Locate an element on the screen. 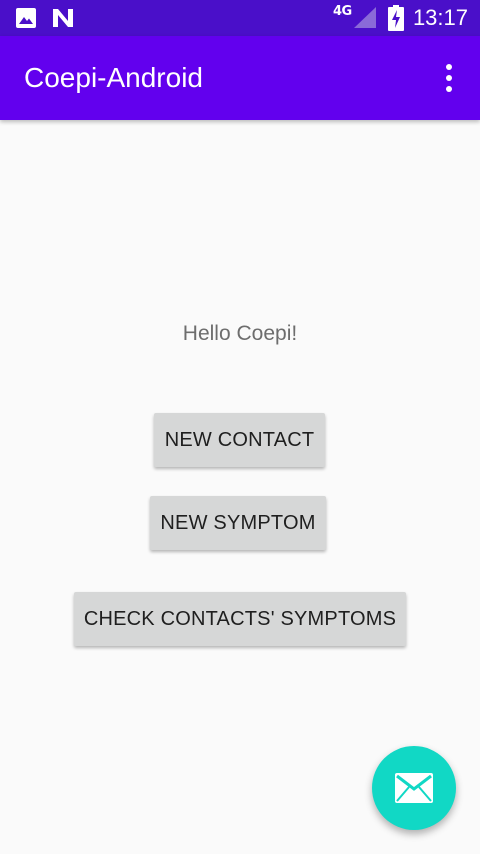 This screenshot has height=854, width=480. image-icon is located at coordinates (26, 18).